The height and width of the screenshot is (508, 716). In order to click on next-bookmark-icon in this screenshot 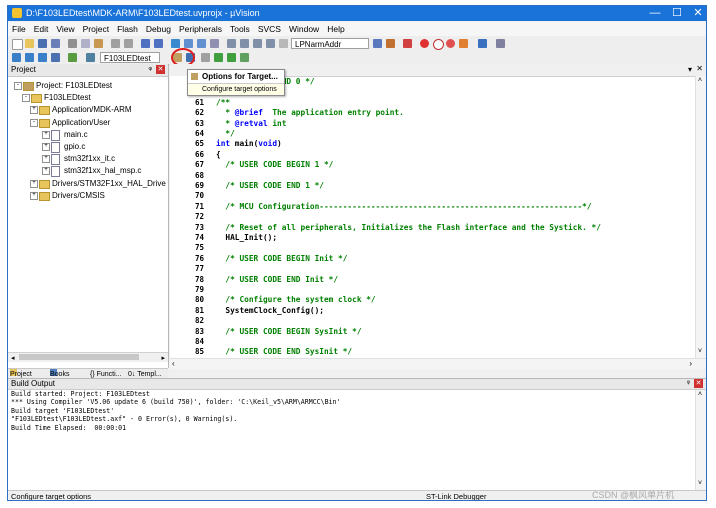, I will do `click(201, 43)`.